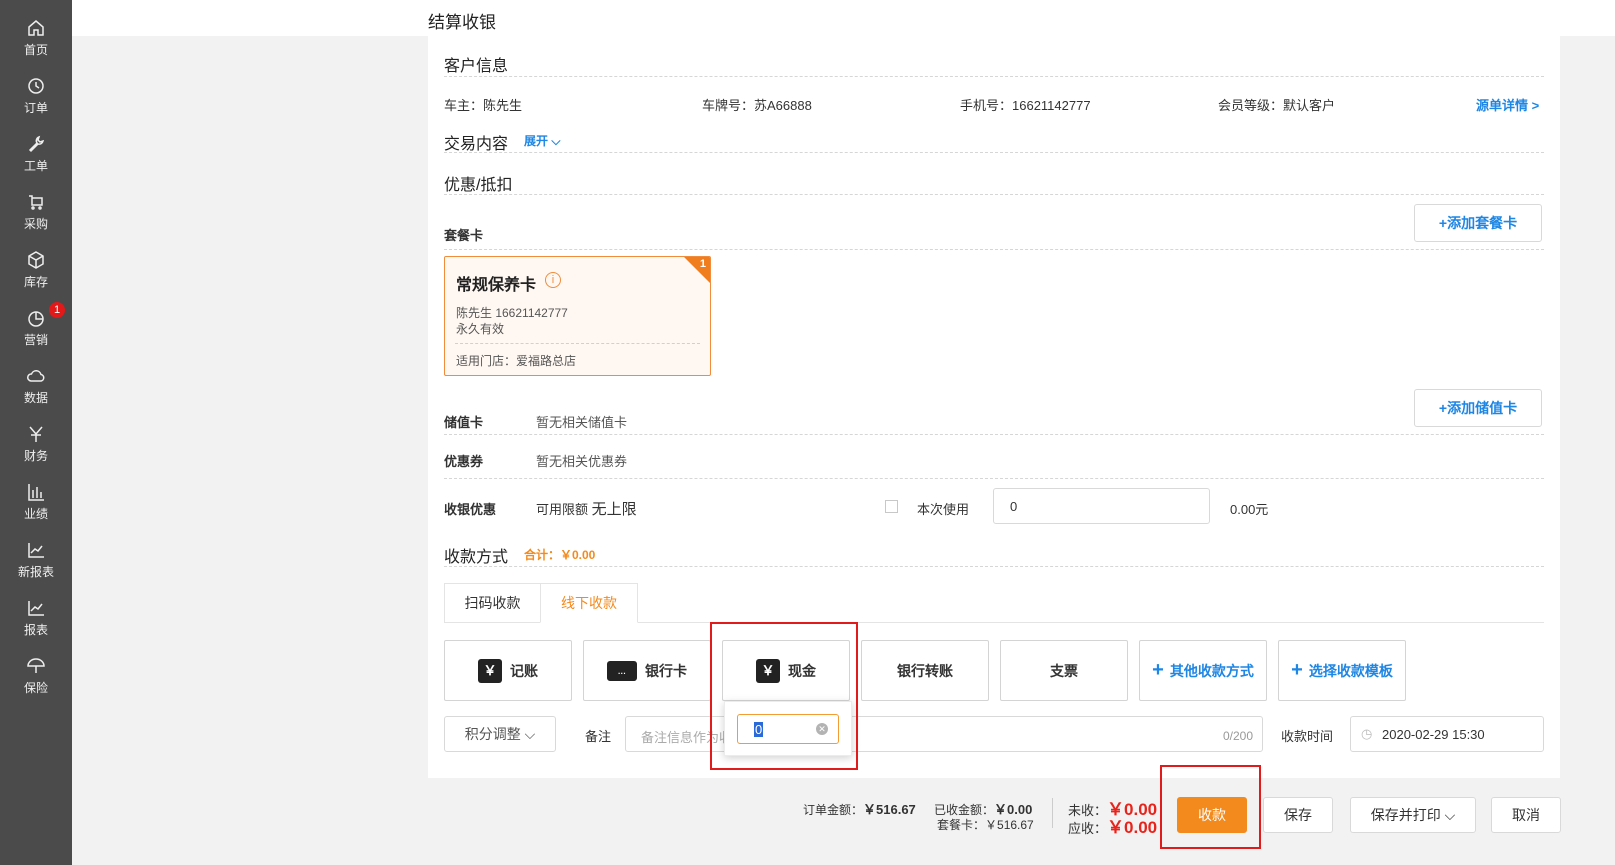 The height and width of the screenshot is (865, 1615). What do you see at coordinates (833, 810) in the screenshot?
I see `order-amount-label: 订单金额：` at bounding box center [833, 810].